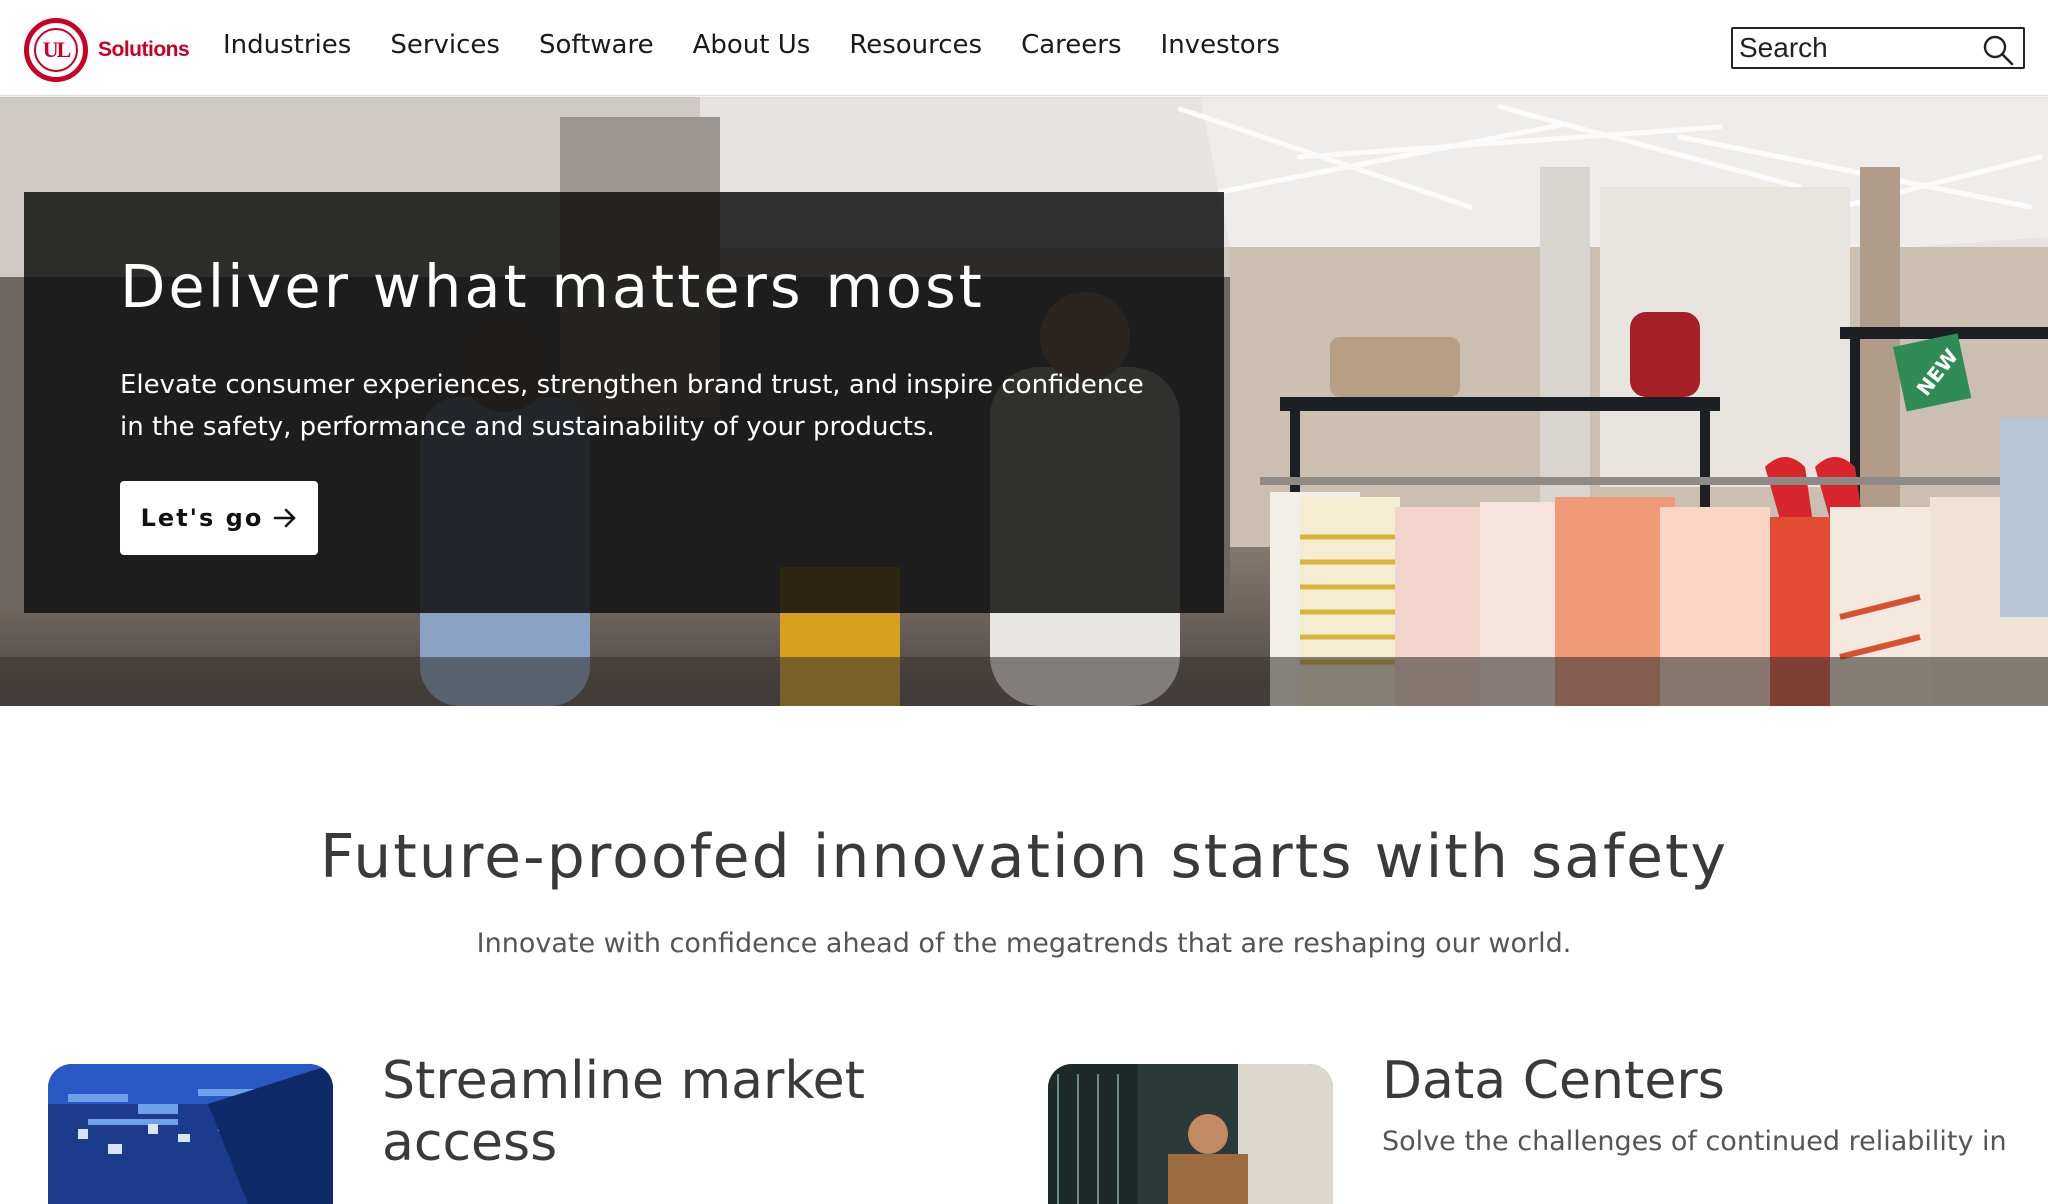  I want to click on nav-careers: Careers, so click(1071, 45).